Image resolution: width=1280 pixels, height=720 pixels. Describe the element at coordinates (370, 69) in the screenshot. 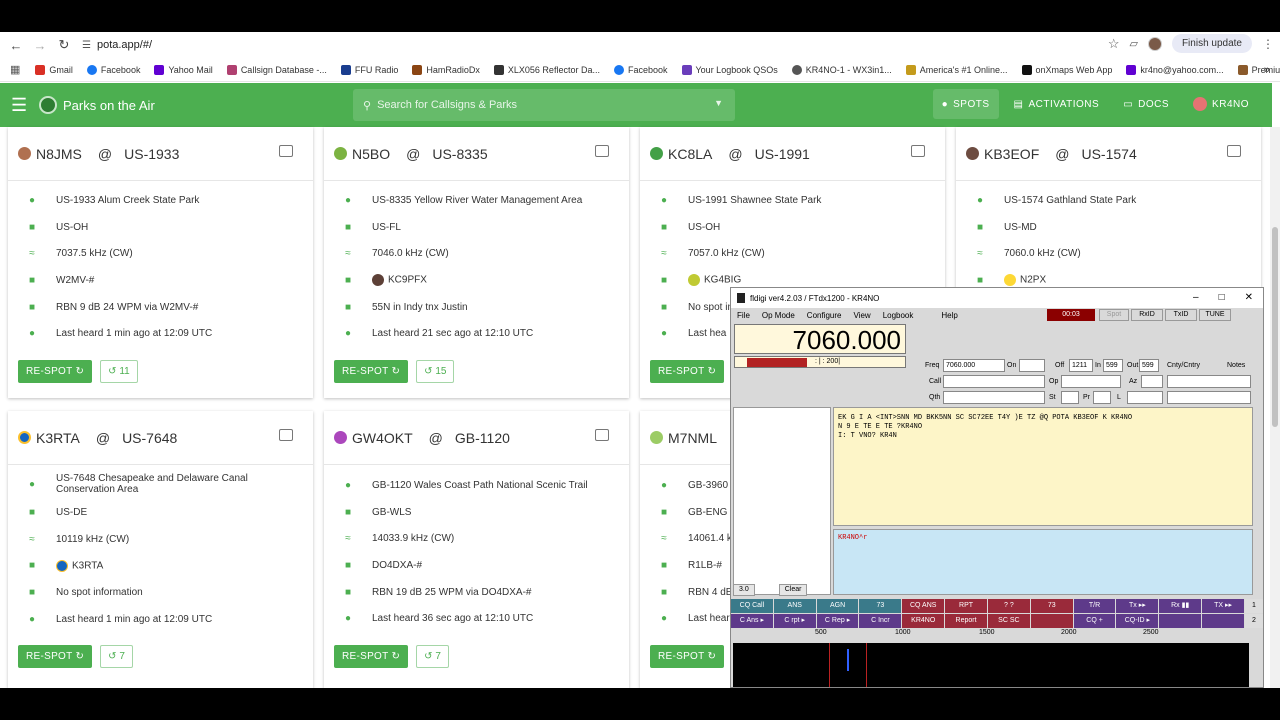

I see `bookmark: FFU Radio` at that location.